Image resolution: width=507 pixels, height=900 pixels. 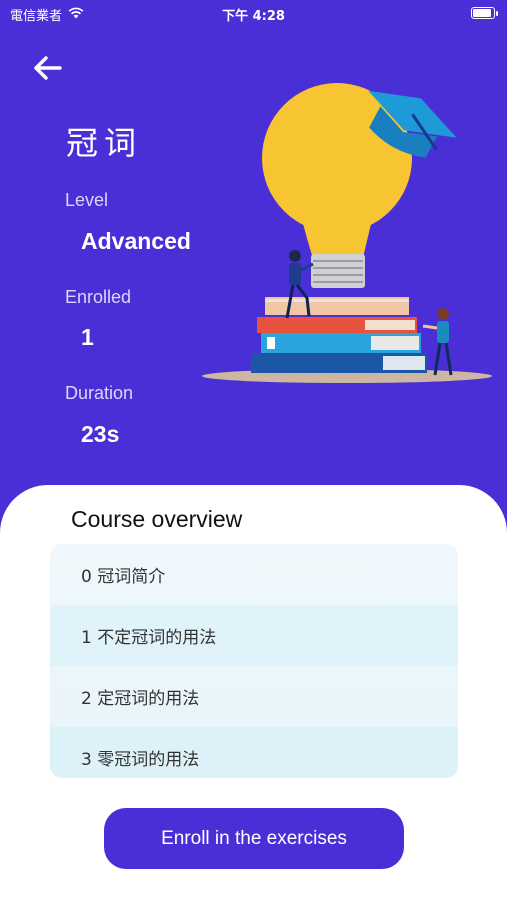 What do you see at coordinates (100, 434) in the screenshot?
I see `duration-value: 23s` at bounding box center [100, 434].